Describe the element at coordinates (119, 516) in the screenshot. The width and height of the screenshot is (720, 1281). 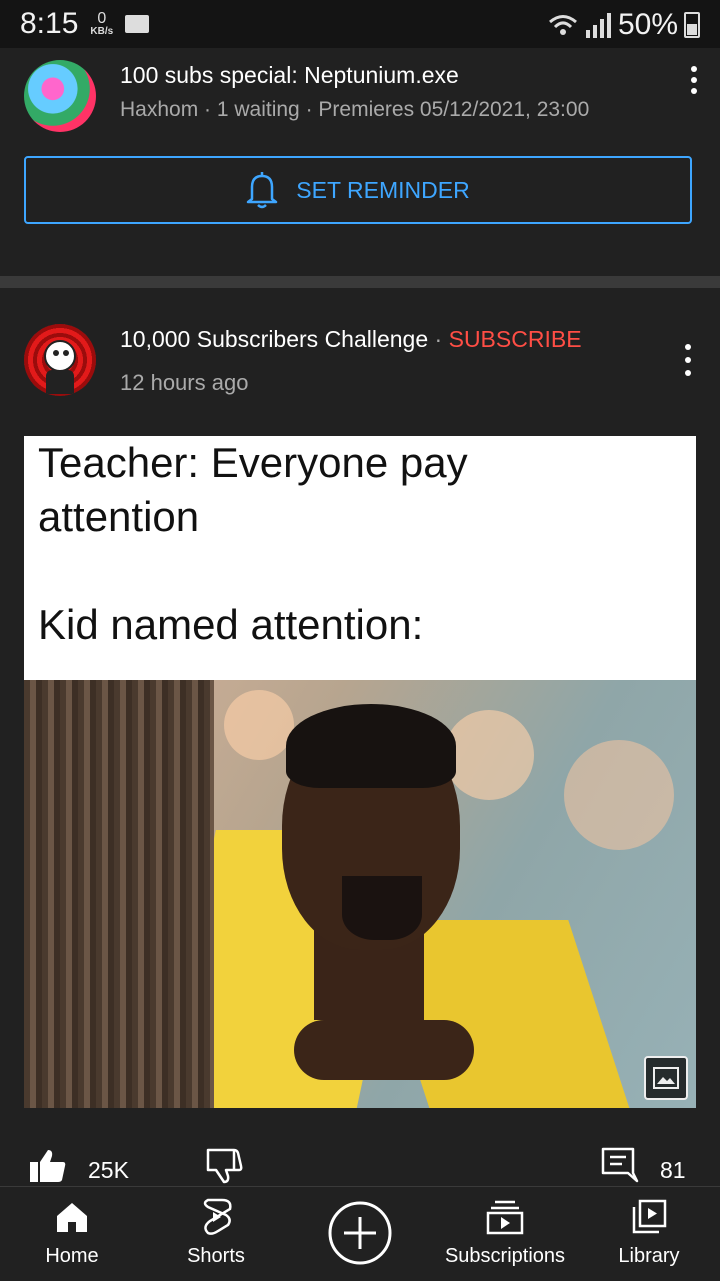
I see `meme-line-2: attention` at that location.